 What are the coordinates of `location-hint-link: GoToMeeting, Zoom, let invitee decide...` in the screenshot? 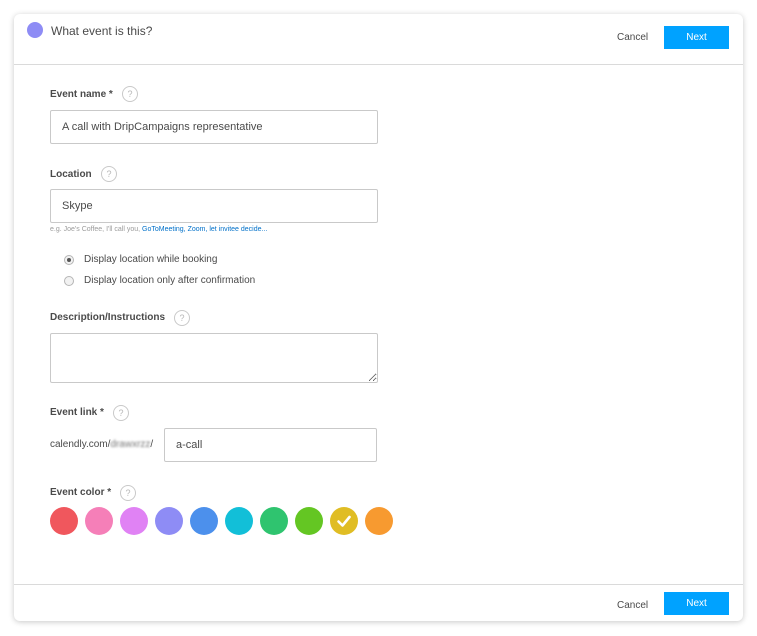 It's located at (204, 229).